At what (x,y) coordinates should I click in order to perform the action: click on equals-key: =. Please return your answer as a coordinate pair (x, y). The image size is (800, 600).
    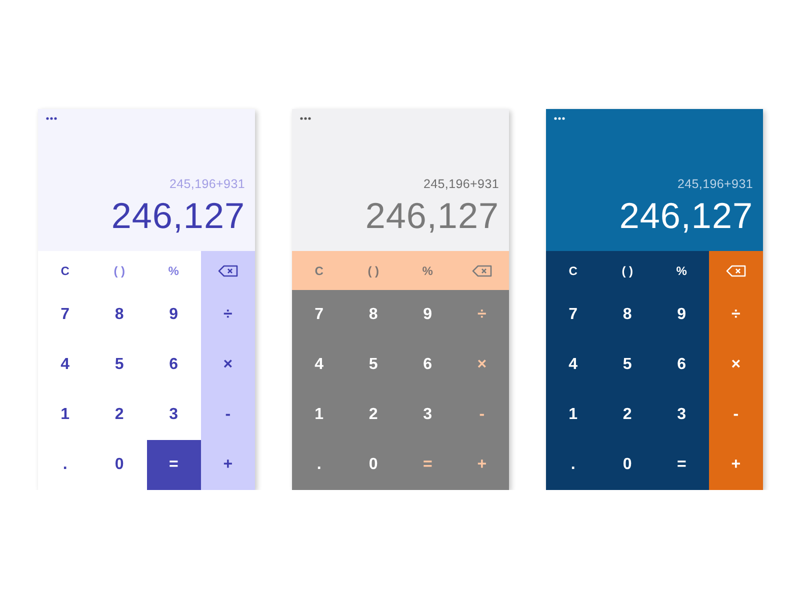
    Looking at the image, I should click on (173, 465).